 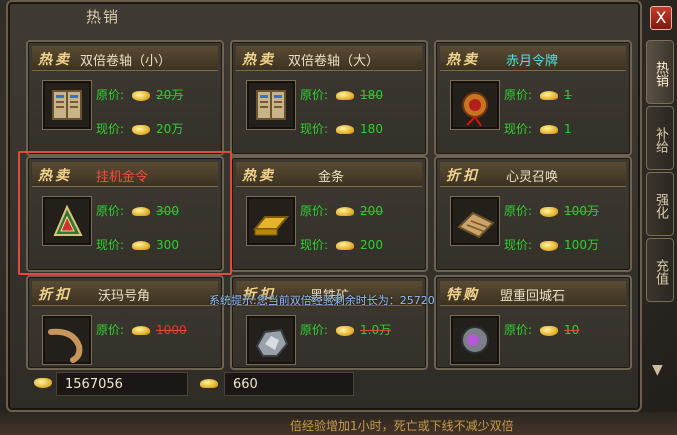 I want to click on current-price: 现价: 200, so click(x=341, y=245).